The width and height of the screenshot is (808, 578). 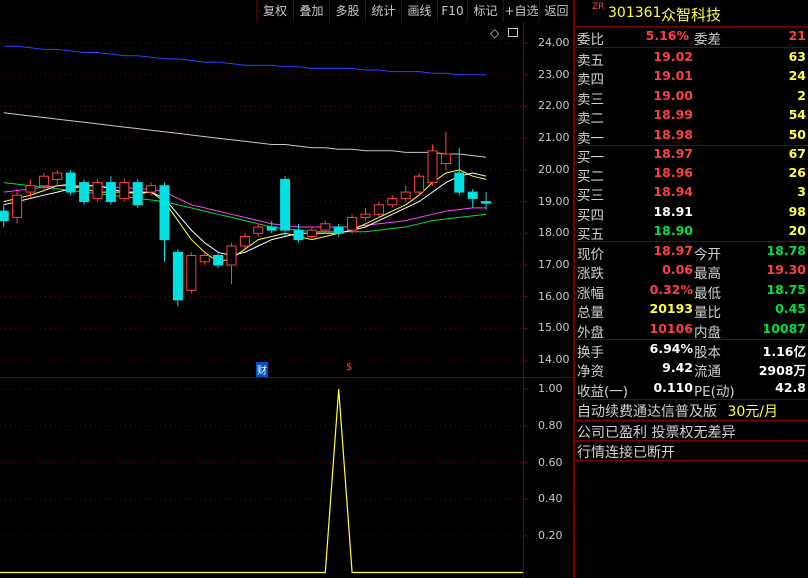 What do you see at coordinates (801, 192) in the screenshot?
I see `bid-volume: 3` at bounding box center [801, 192].